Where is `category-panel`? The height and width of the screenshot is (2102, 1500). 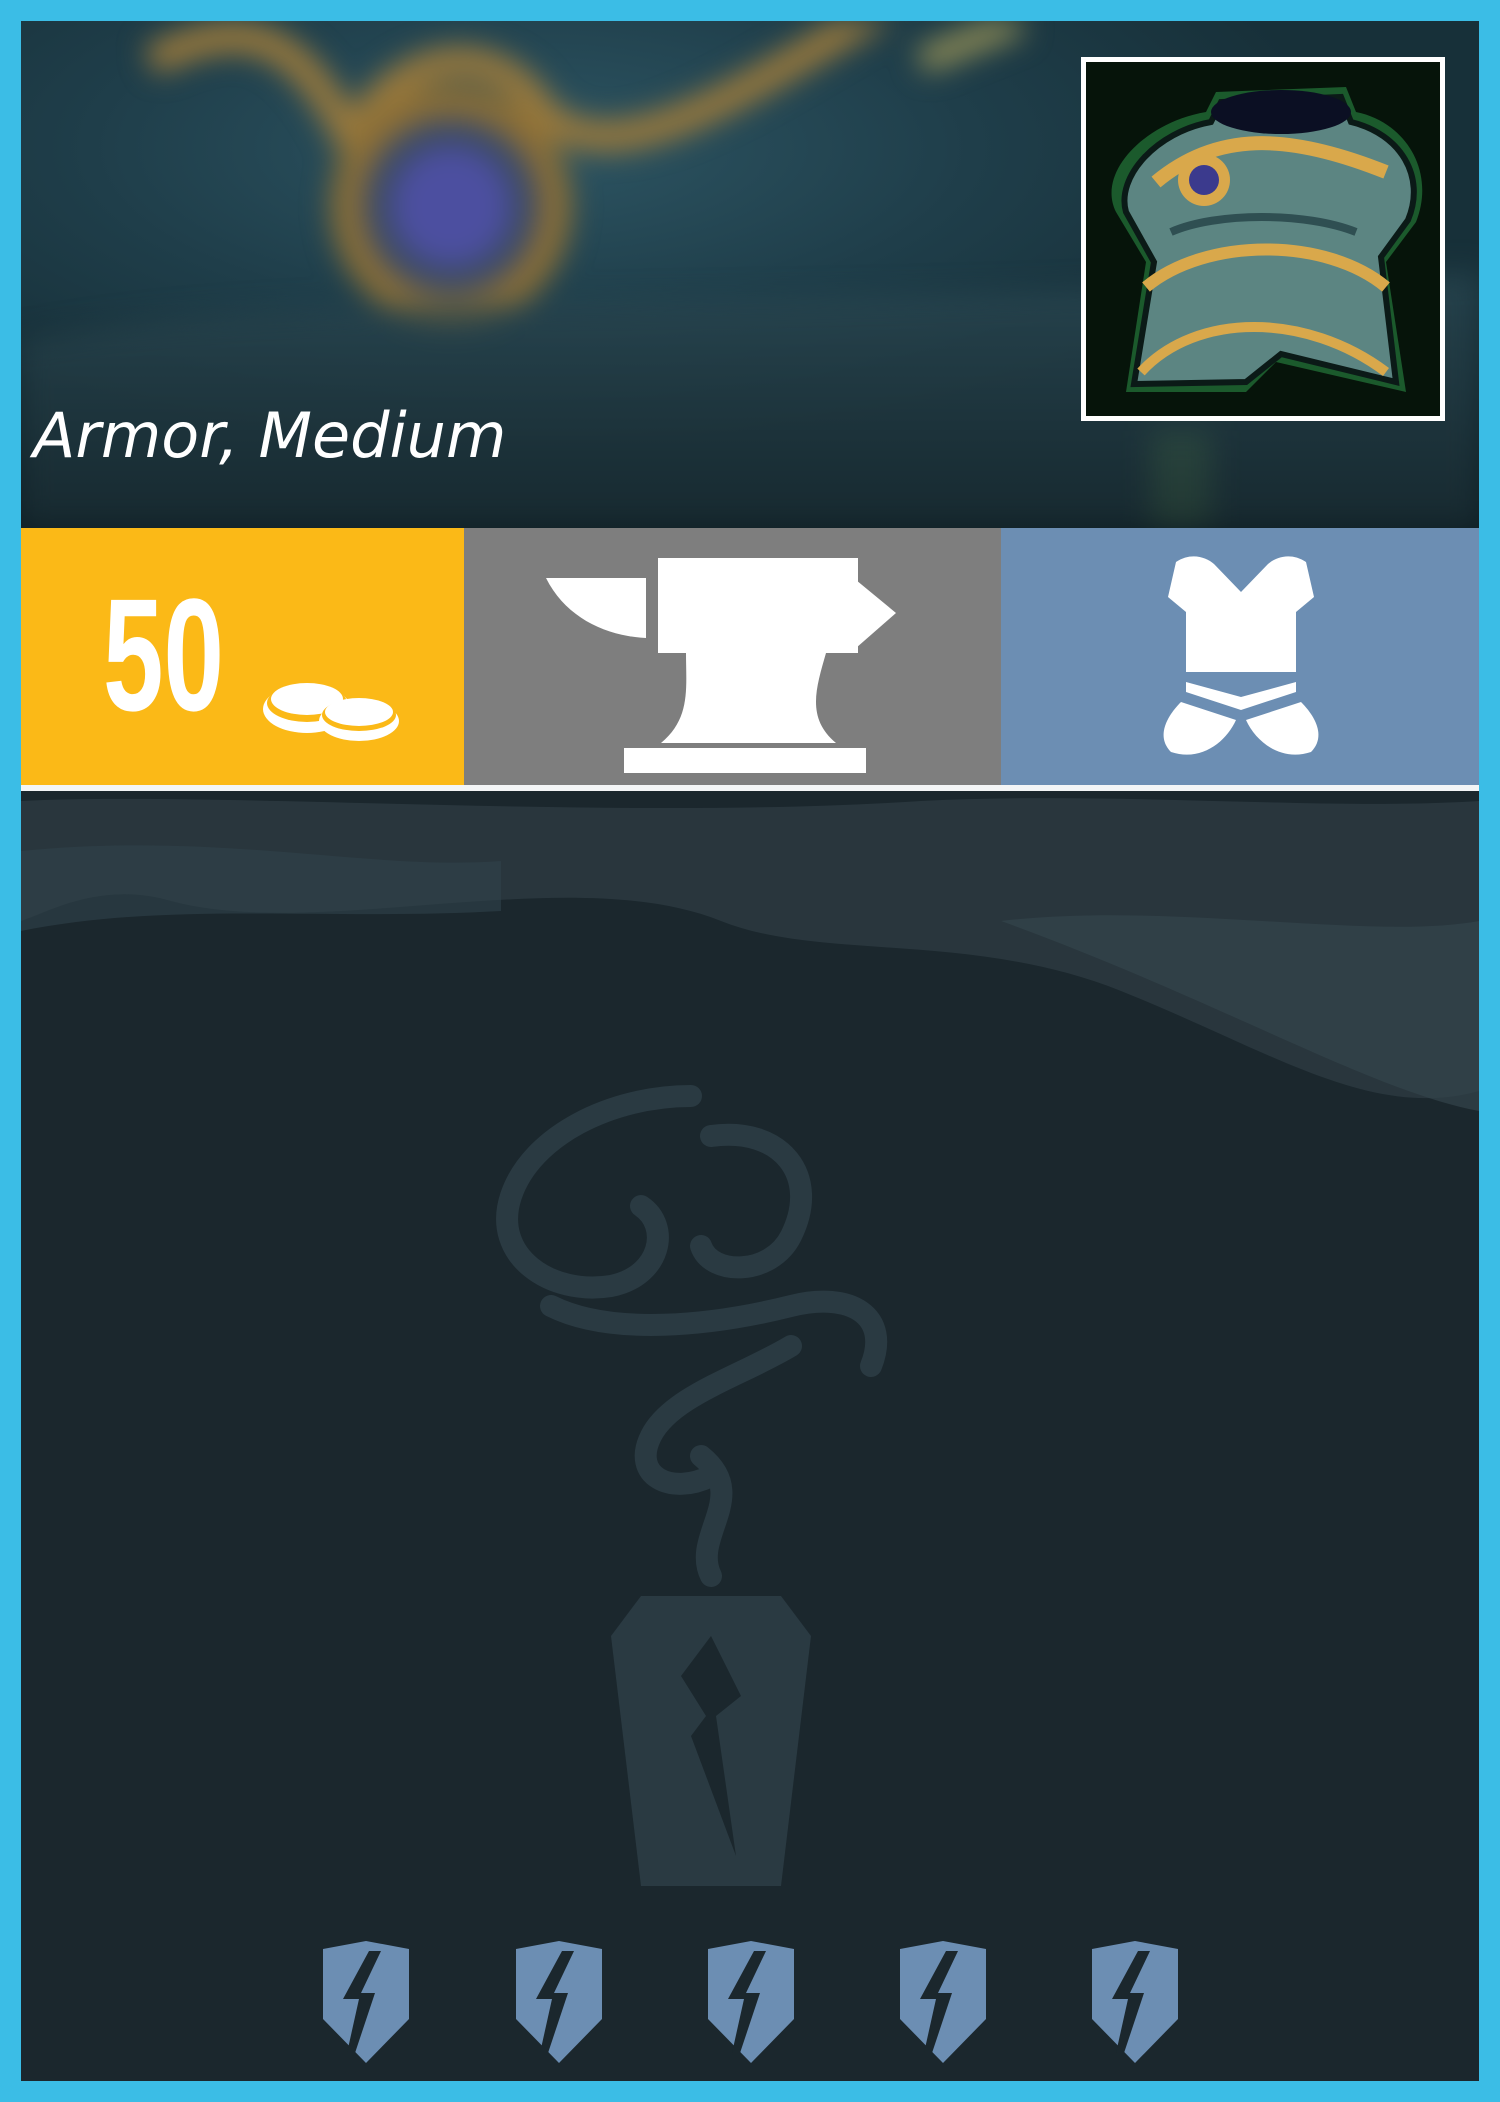 category-panel is located at coordinates (1240, 656).